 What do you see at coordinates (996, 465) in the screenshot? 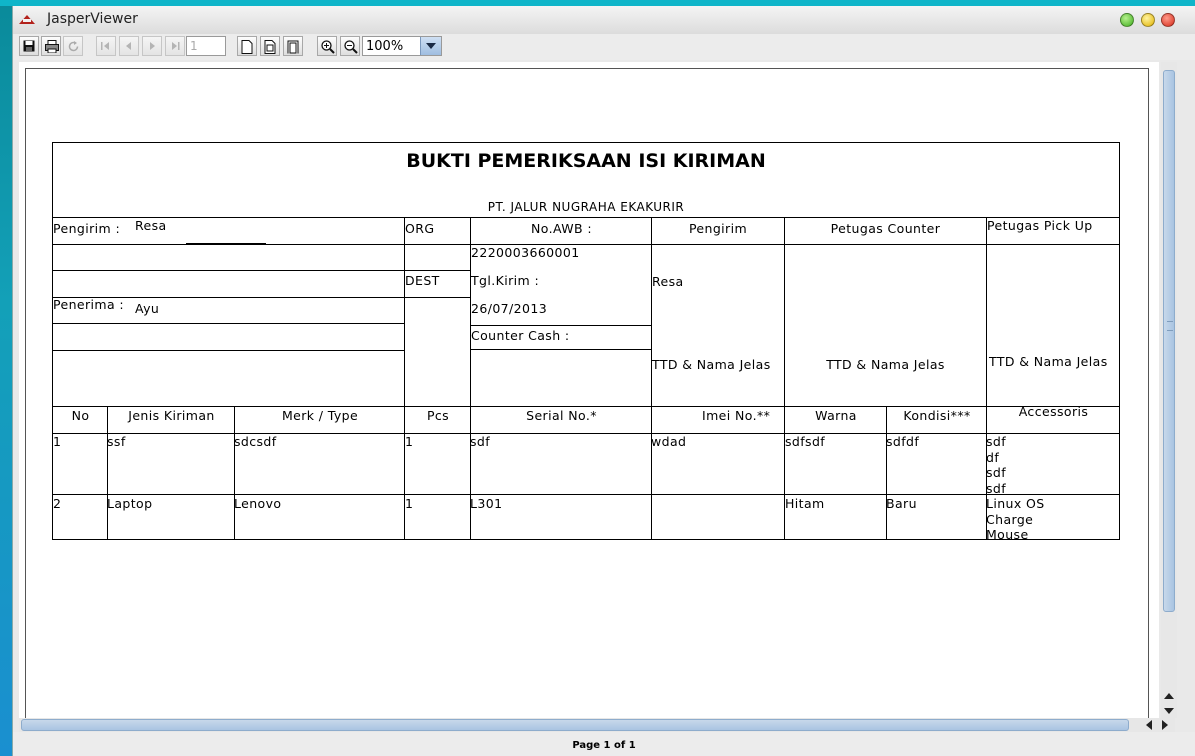
I see `row1-accessoris: sdf df sdf sdf` at bounding box center [996, 465].